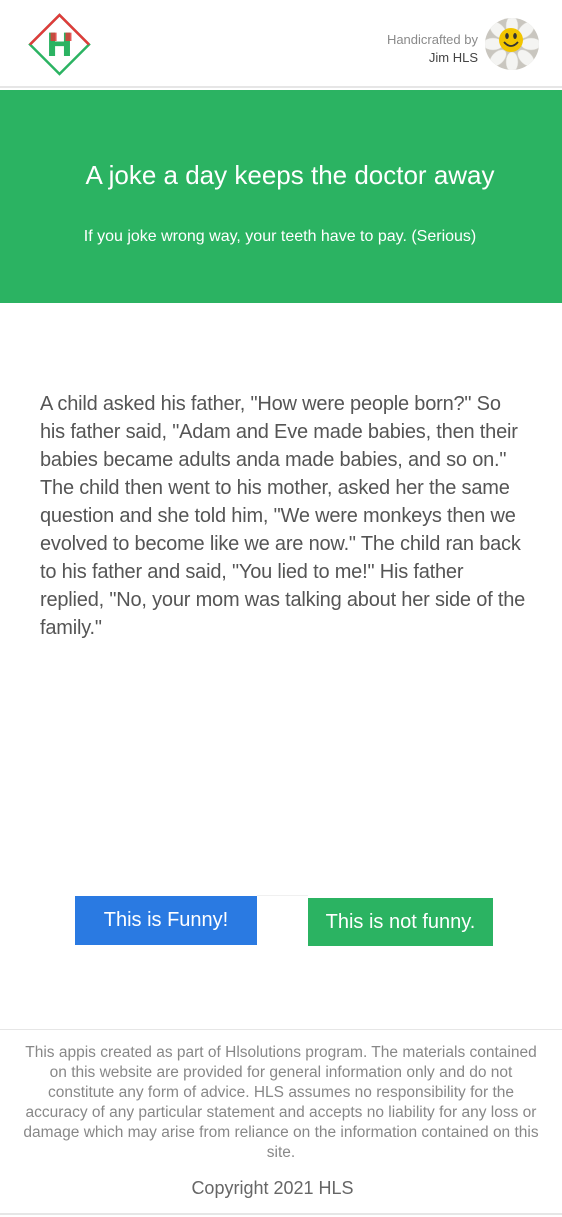 The width and height of the screenshot is (562, 1217). I want to click on hls-logo-icon: H H, so click(59, 44).